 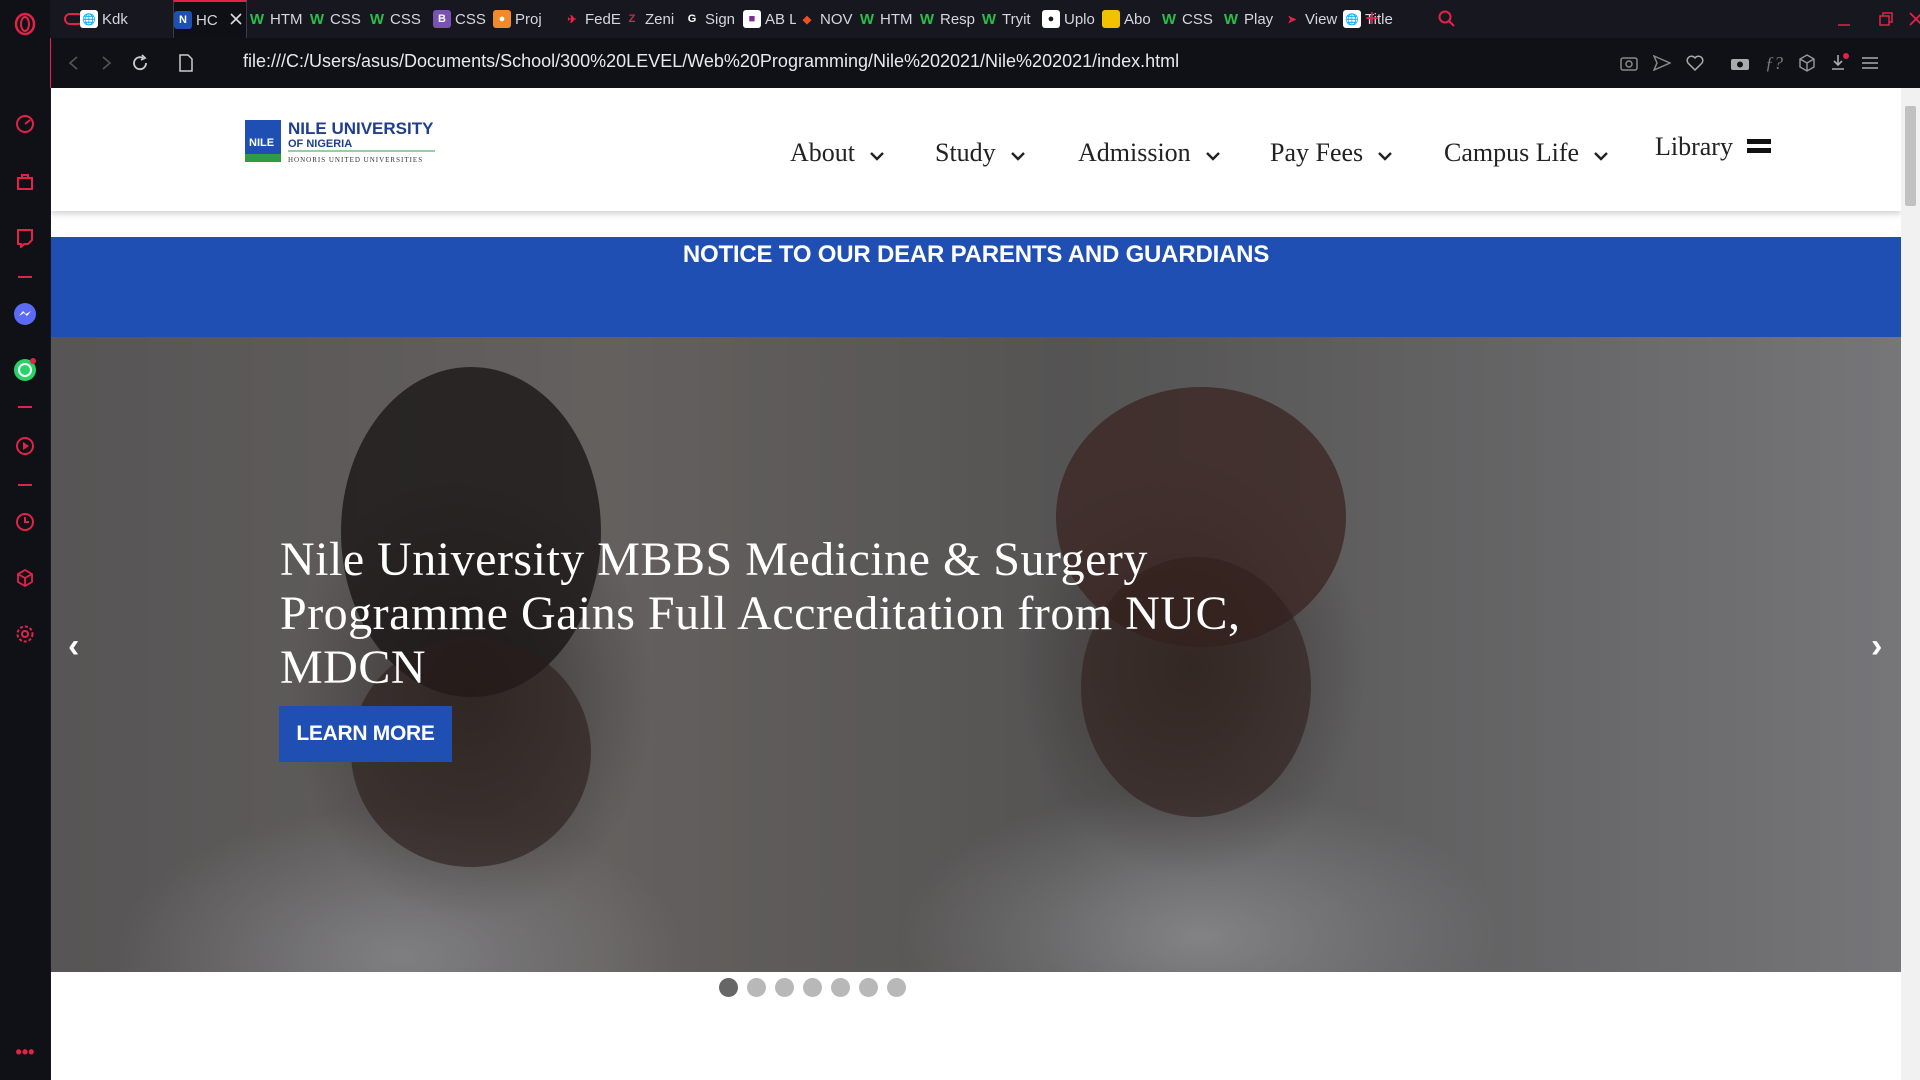 I want to click on opera-logo-icon, so click(x=25, y=24).